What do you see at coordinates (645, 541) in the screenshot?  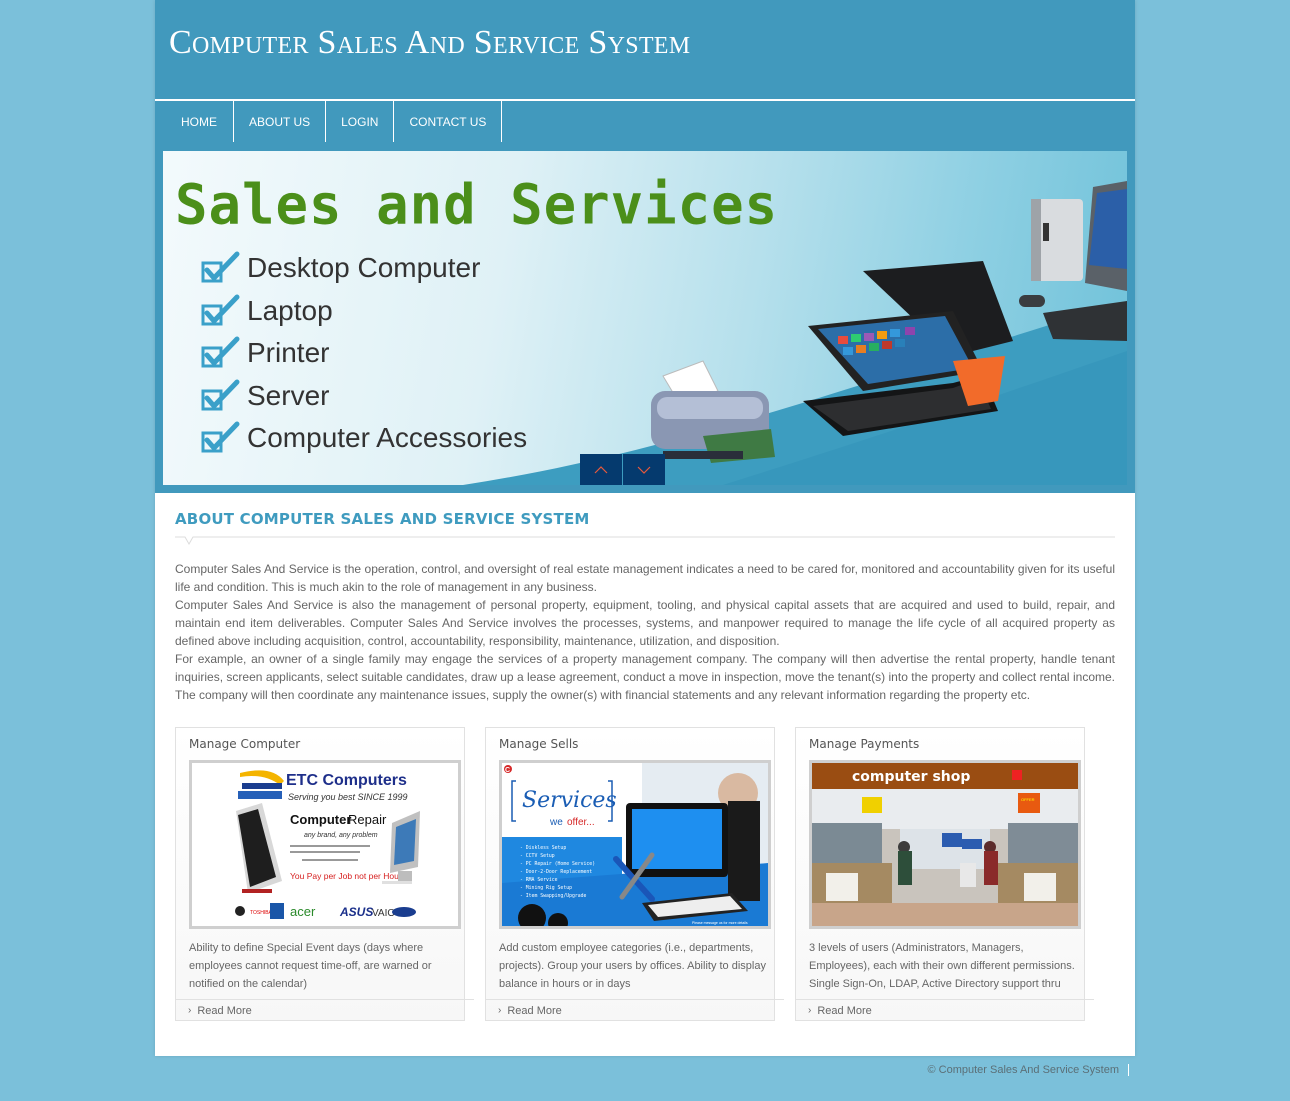 I see `section-divider` at bounding box center [645, 541].